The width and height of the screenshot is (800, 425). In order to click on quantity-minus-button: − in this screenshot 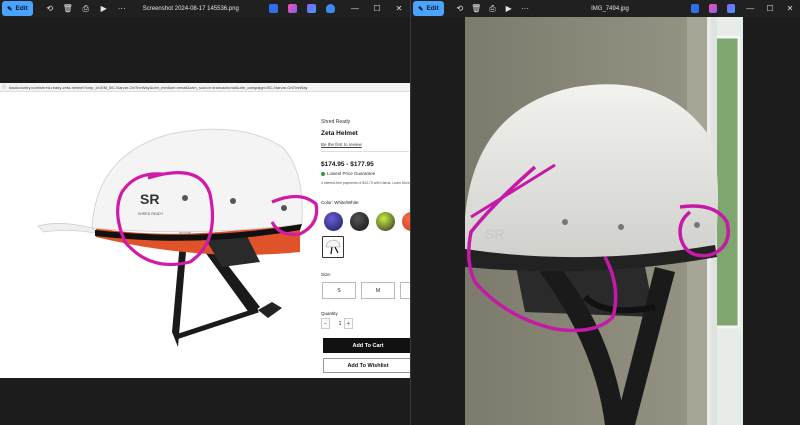, I will do `click(325, 323)`.